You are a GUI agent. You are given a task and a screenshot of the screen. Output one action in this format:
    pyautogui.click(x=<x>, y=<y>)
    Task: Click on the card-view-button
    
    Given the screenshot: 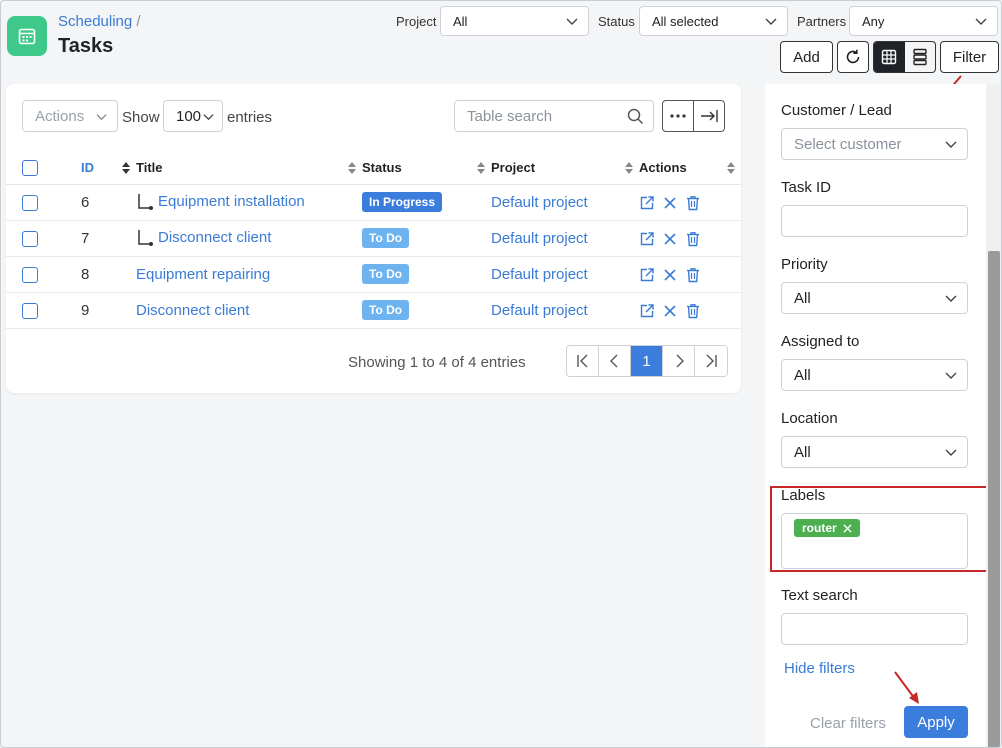 What is the action you would take?
    pyautogui.click(x=920, y=57)
    